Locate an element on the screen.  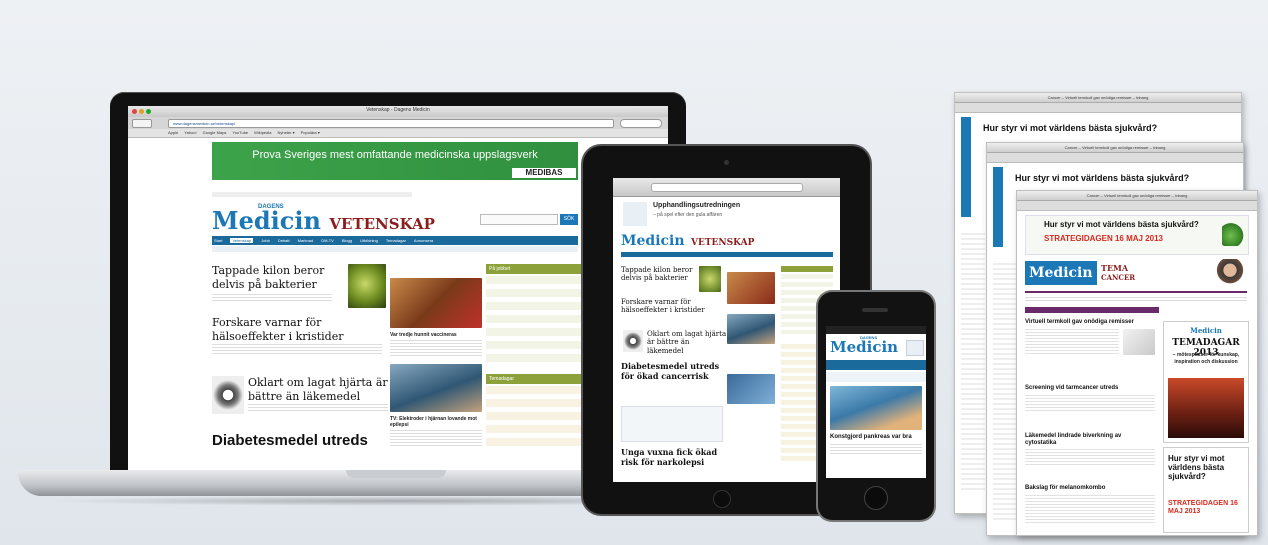
search-field is located at coordinates (641, 123).